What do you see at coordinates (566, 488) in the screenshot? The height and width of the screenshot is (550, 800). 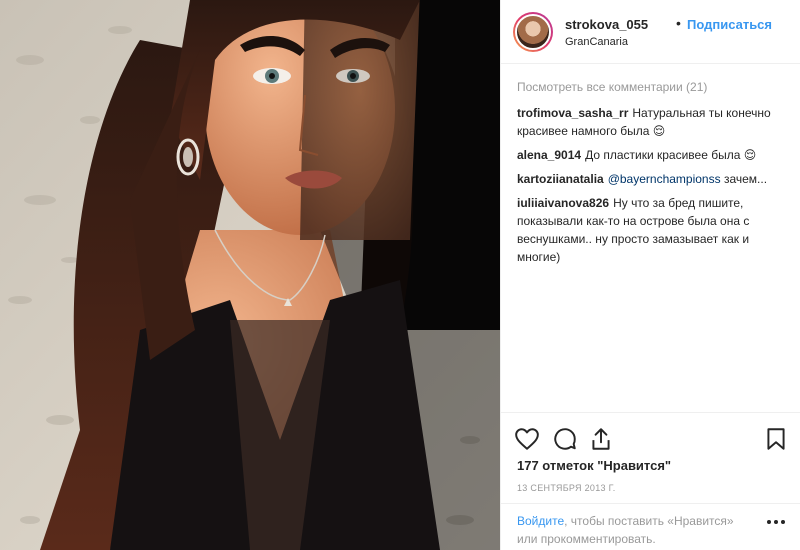 I see `post-date: 13 СЕНТЯБРЯ 2013 Г.` at bounding box center [566, 488].